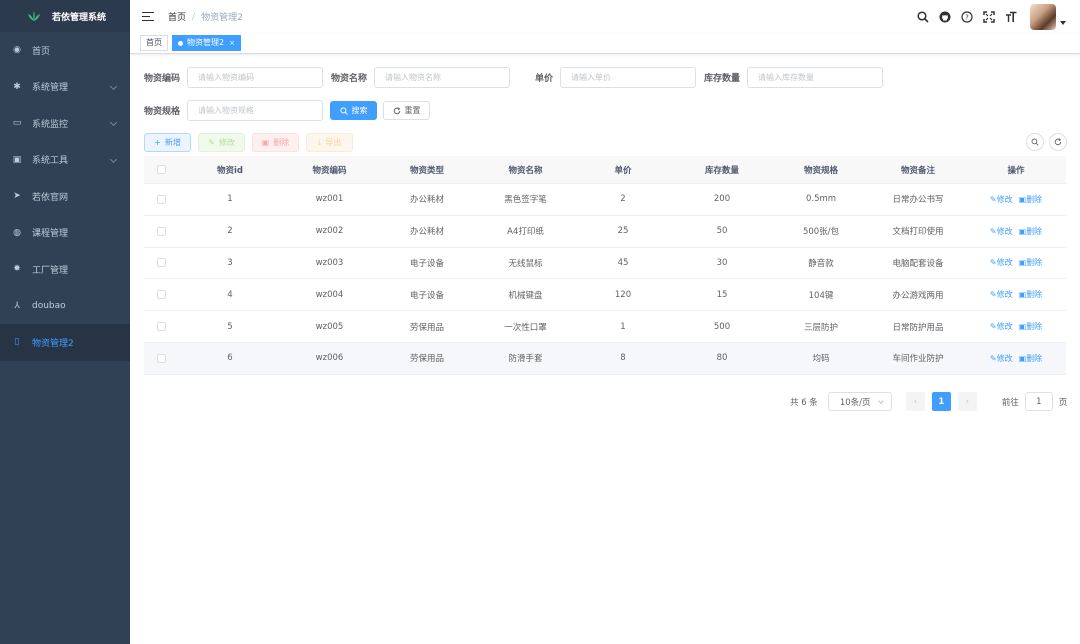  Describe the element at coordinates (50, 234) in the screenshot. I see `sidebar-item-label: 课程管理` at that location.